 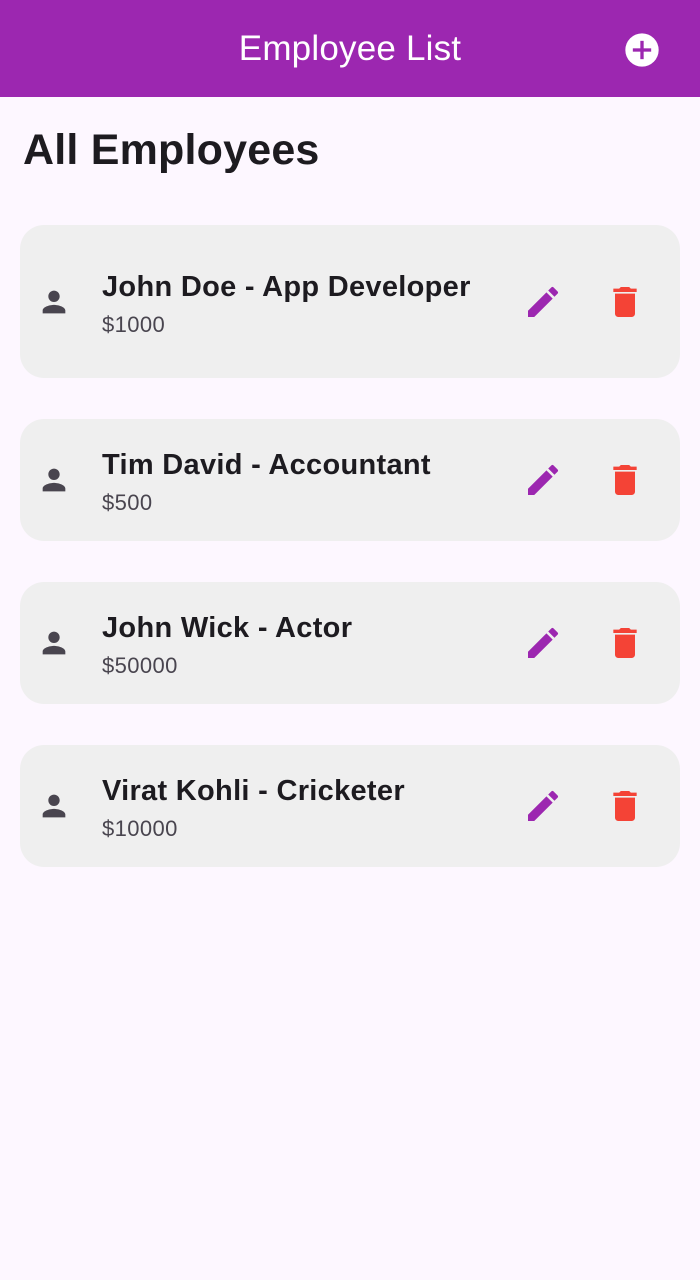 I want to click on add-employee-button, so click(x=642, y=50).